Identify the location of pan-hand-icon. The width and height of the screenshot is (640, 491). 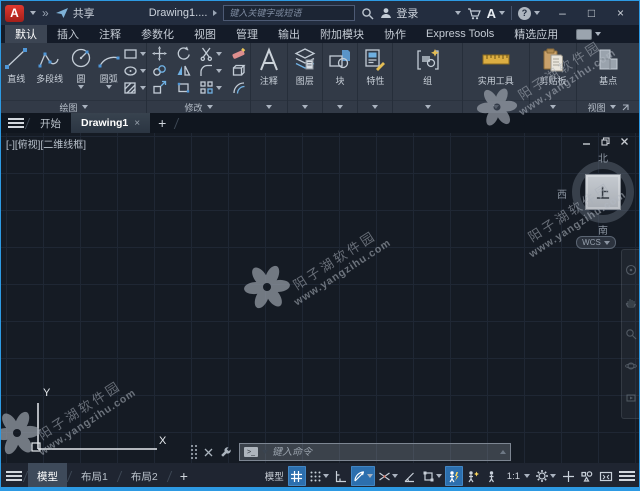
(631, 302).